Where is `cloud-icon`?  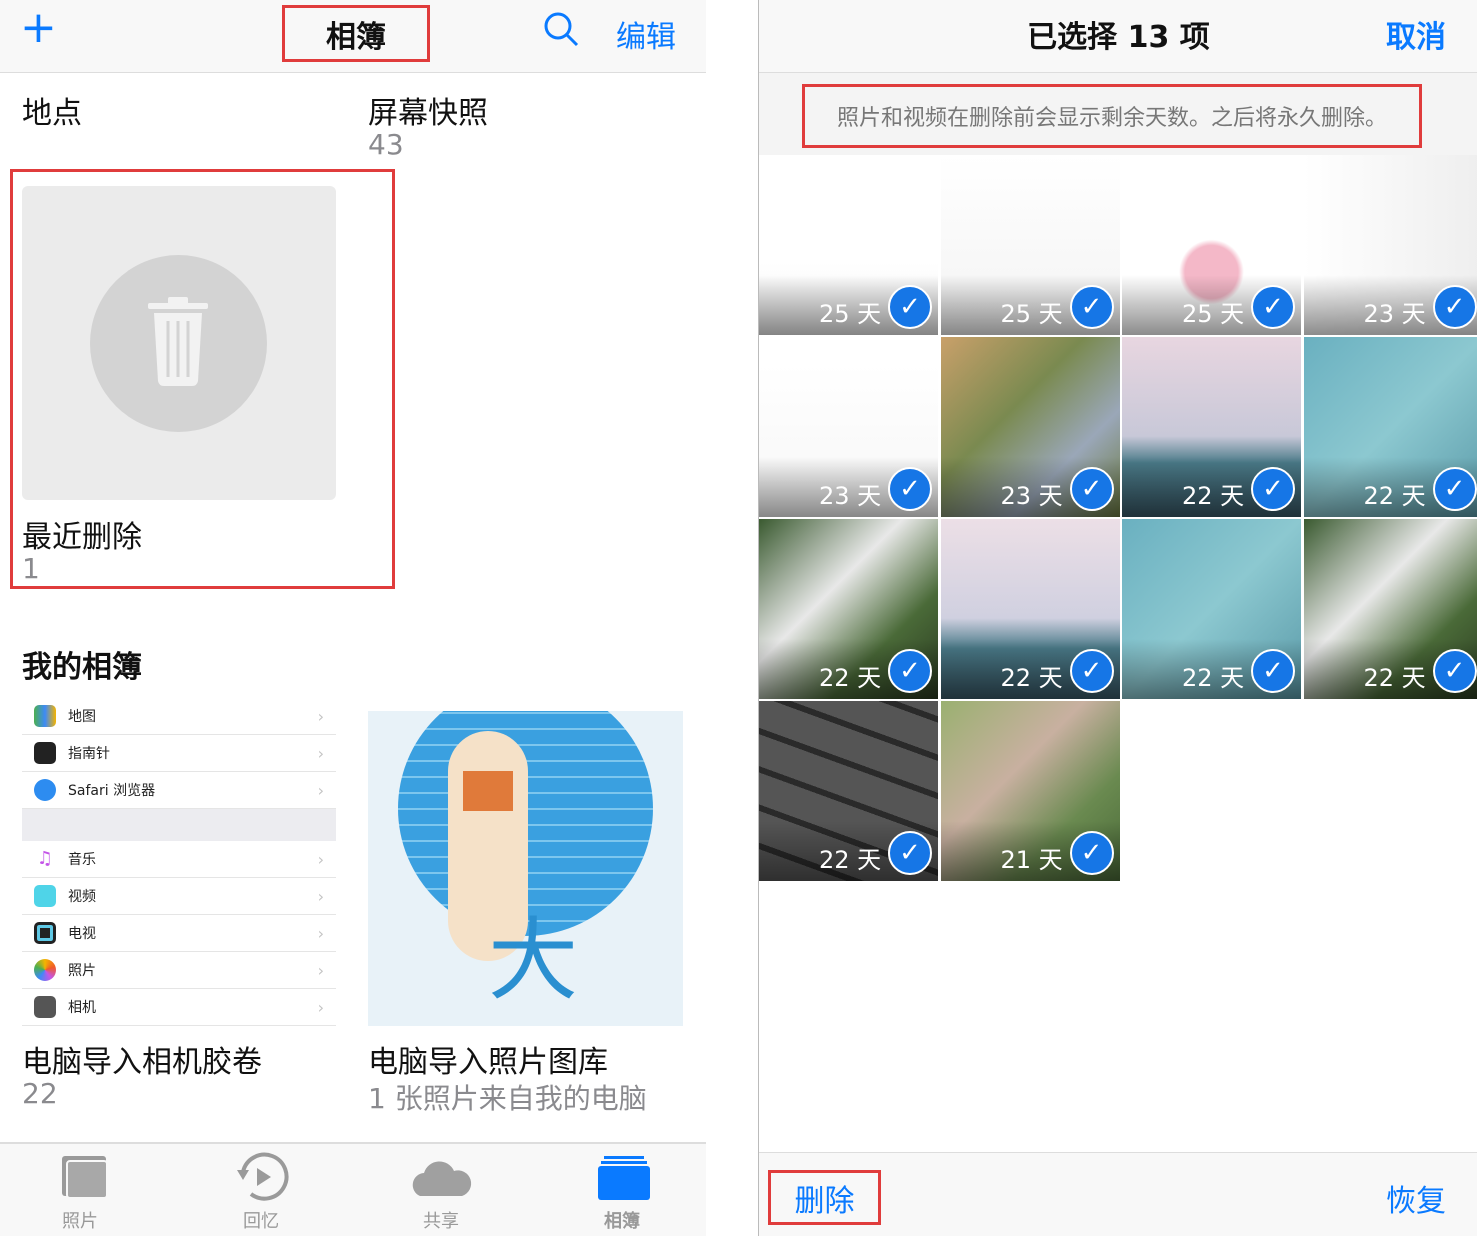 cloud-icon is located at coordinates (442, 1178).